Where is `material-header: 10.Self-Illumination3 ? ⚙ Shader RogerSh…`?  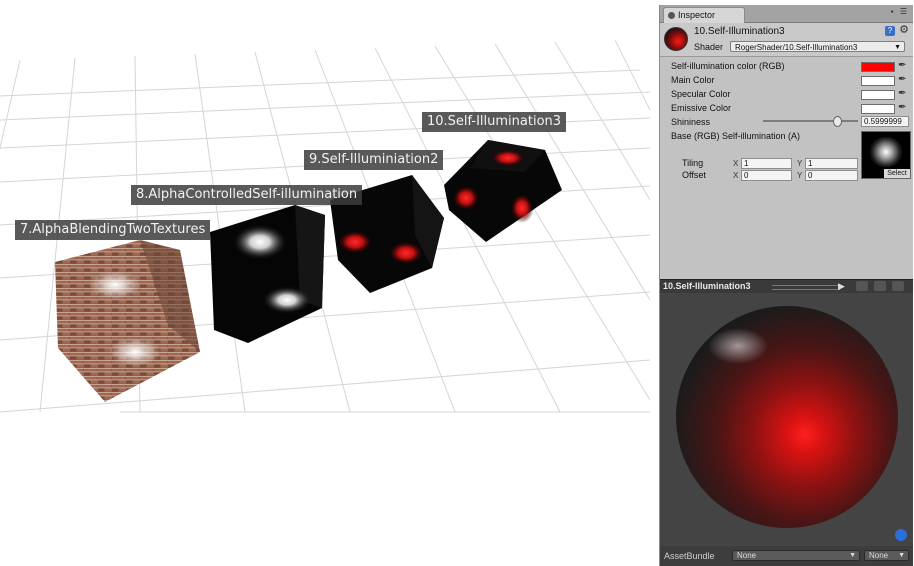 material-header: 10.Self-Illumination3 ? ⚙ Shader RogerSh… is located at coordinates (786, 40).